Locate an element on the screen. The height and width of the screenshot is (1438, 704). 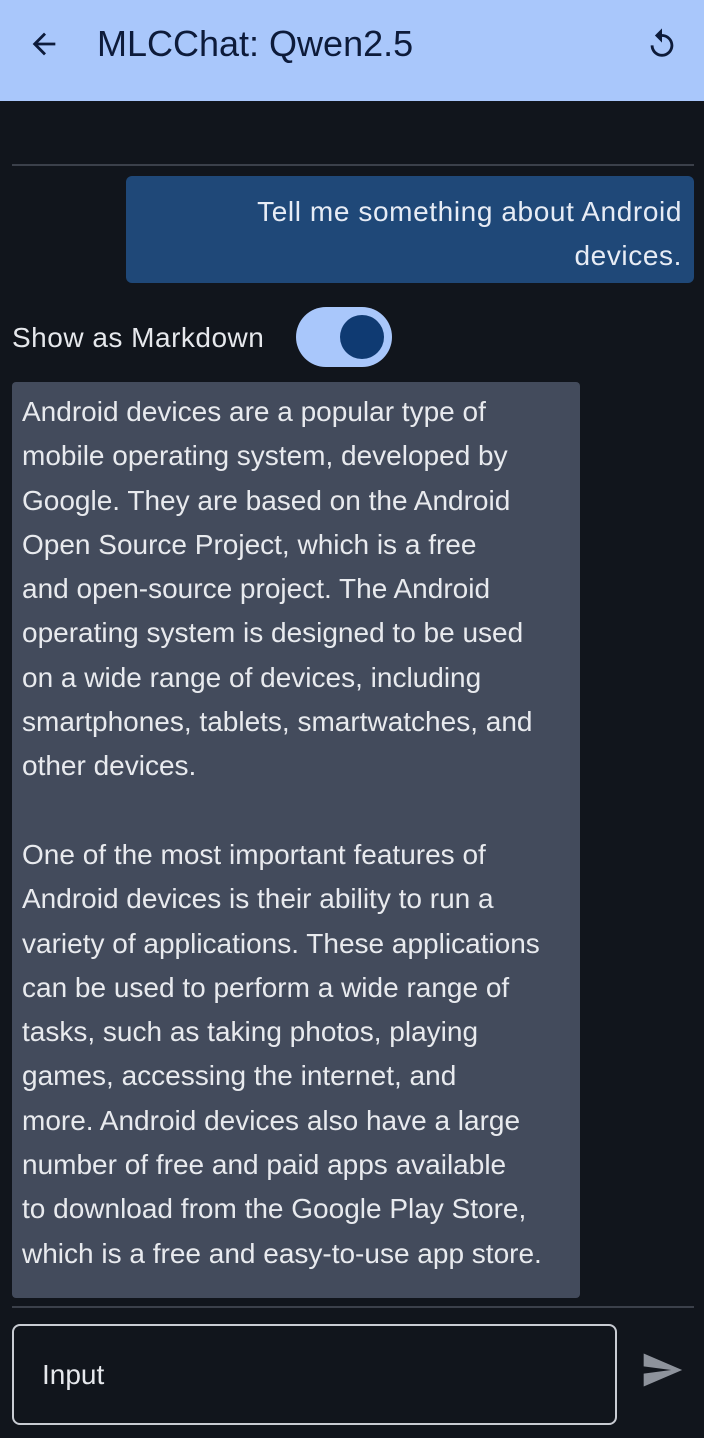
bottom-divider is located at coordinates (353, 1307).